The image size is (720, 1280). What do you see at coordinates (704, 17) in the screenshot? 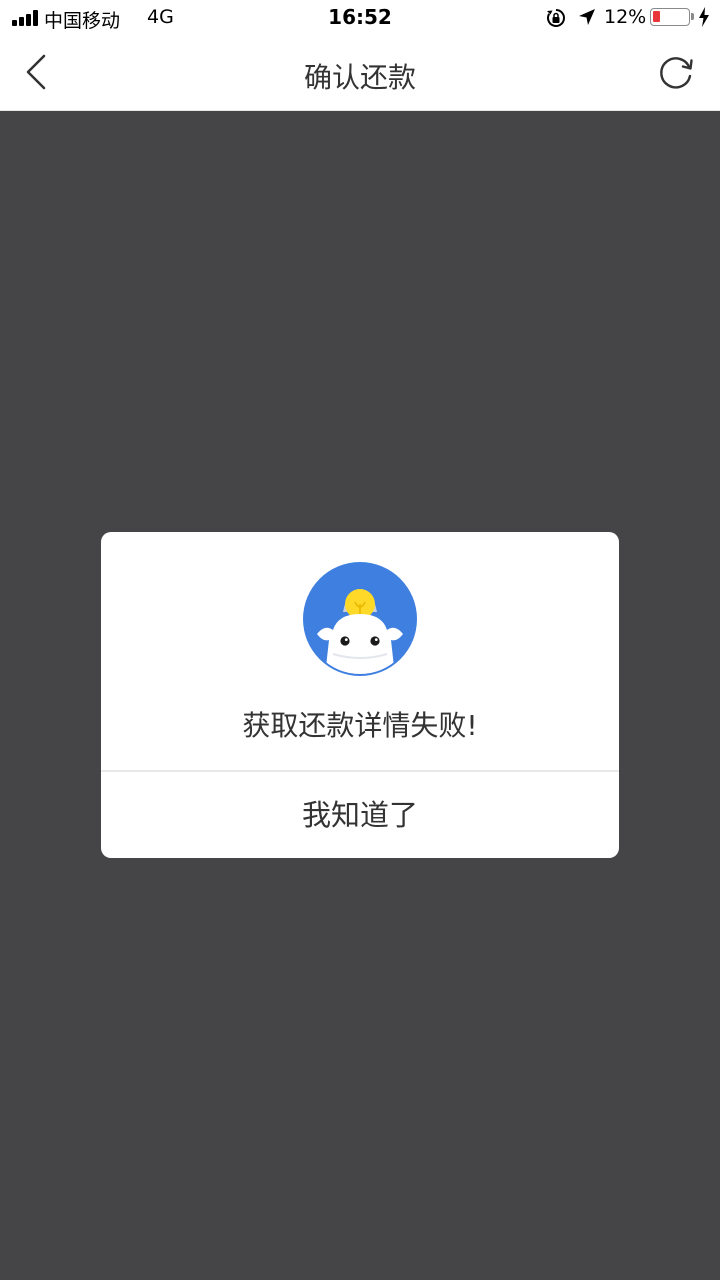
I see `charging-bolt-icon` at bounding box center [704, 17].